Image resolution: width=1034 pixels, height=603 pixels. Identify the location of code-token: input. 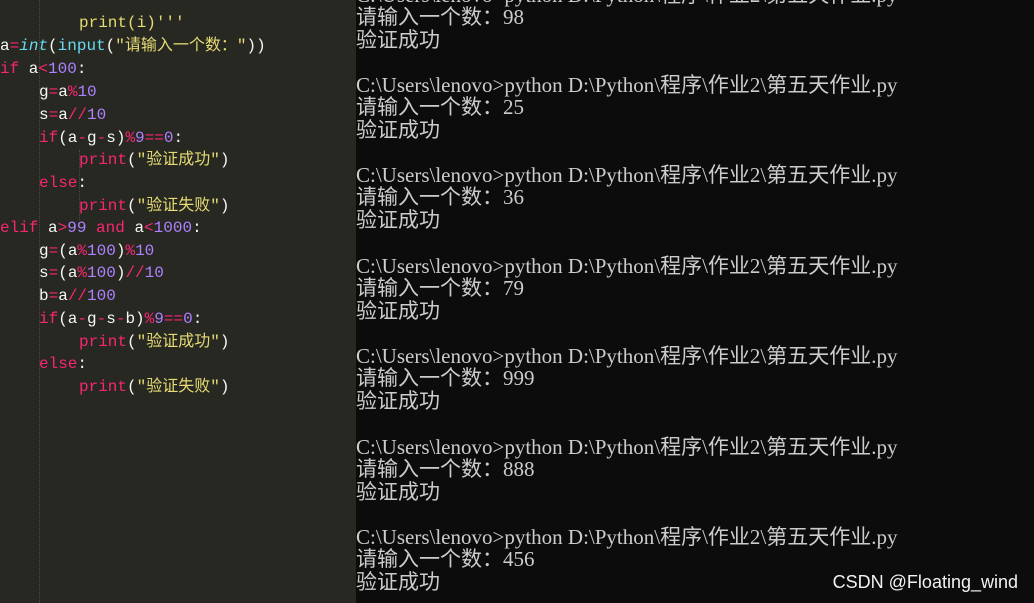
(81, 46).